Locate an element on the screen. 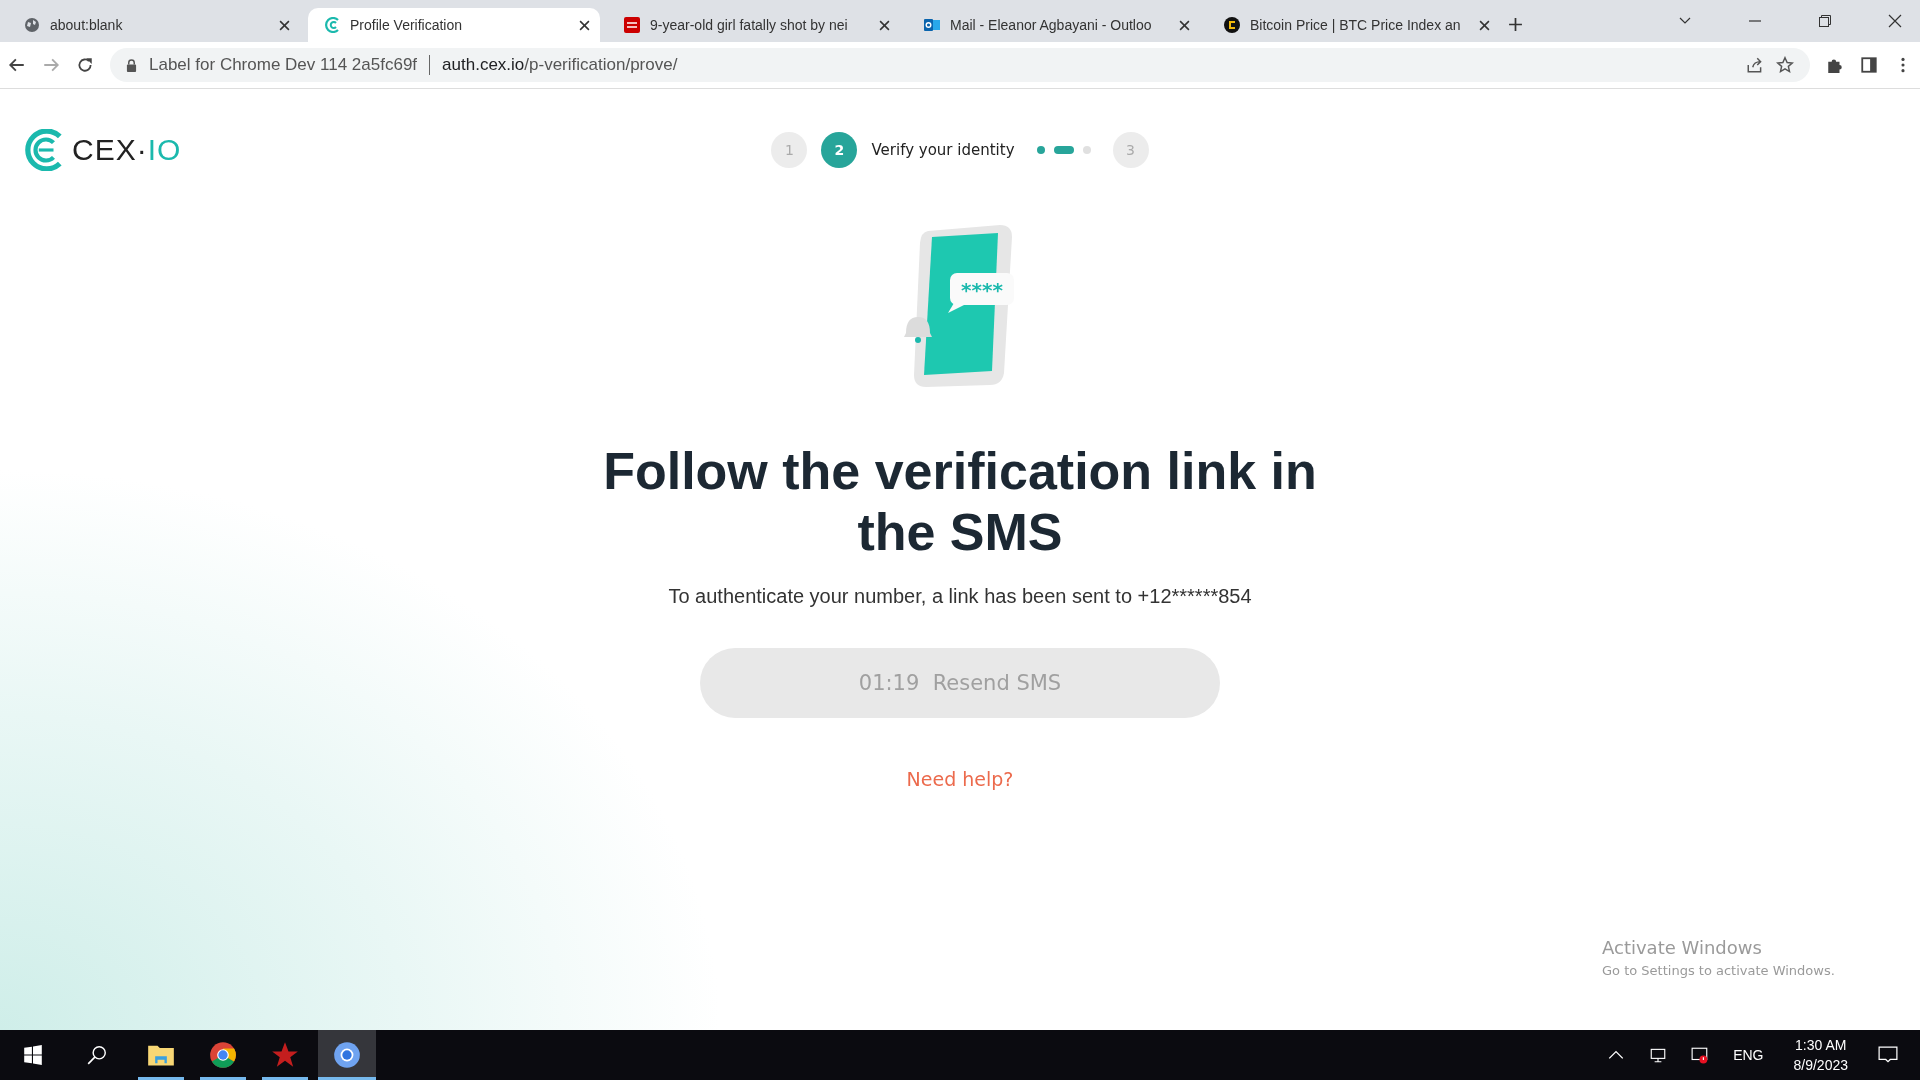 The height and width of the screenshot is (1080, 1920). network-icon is located at coordinates (1658, 1055).